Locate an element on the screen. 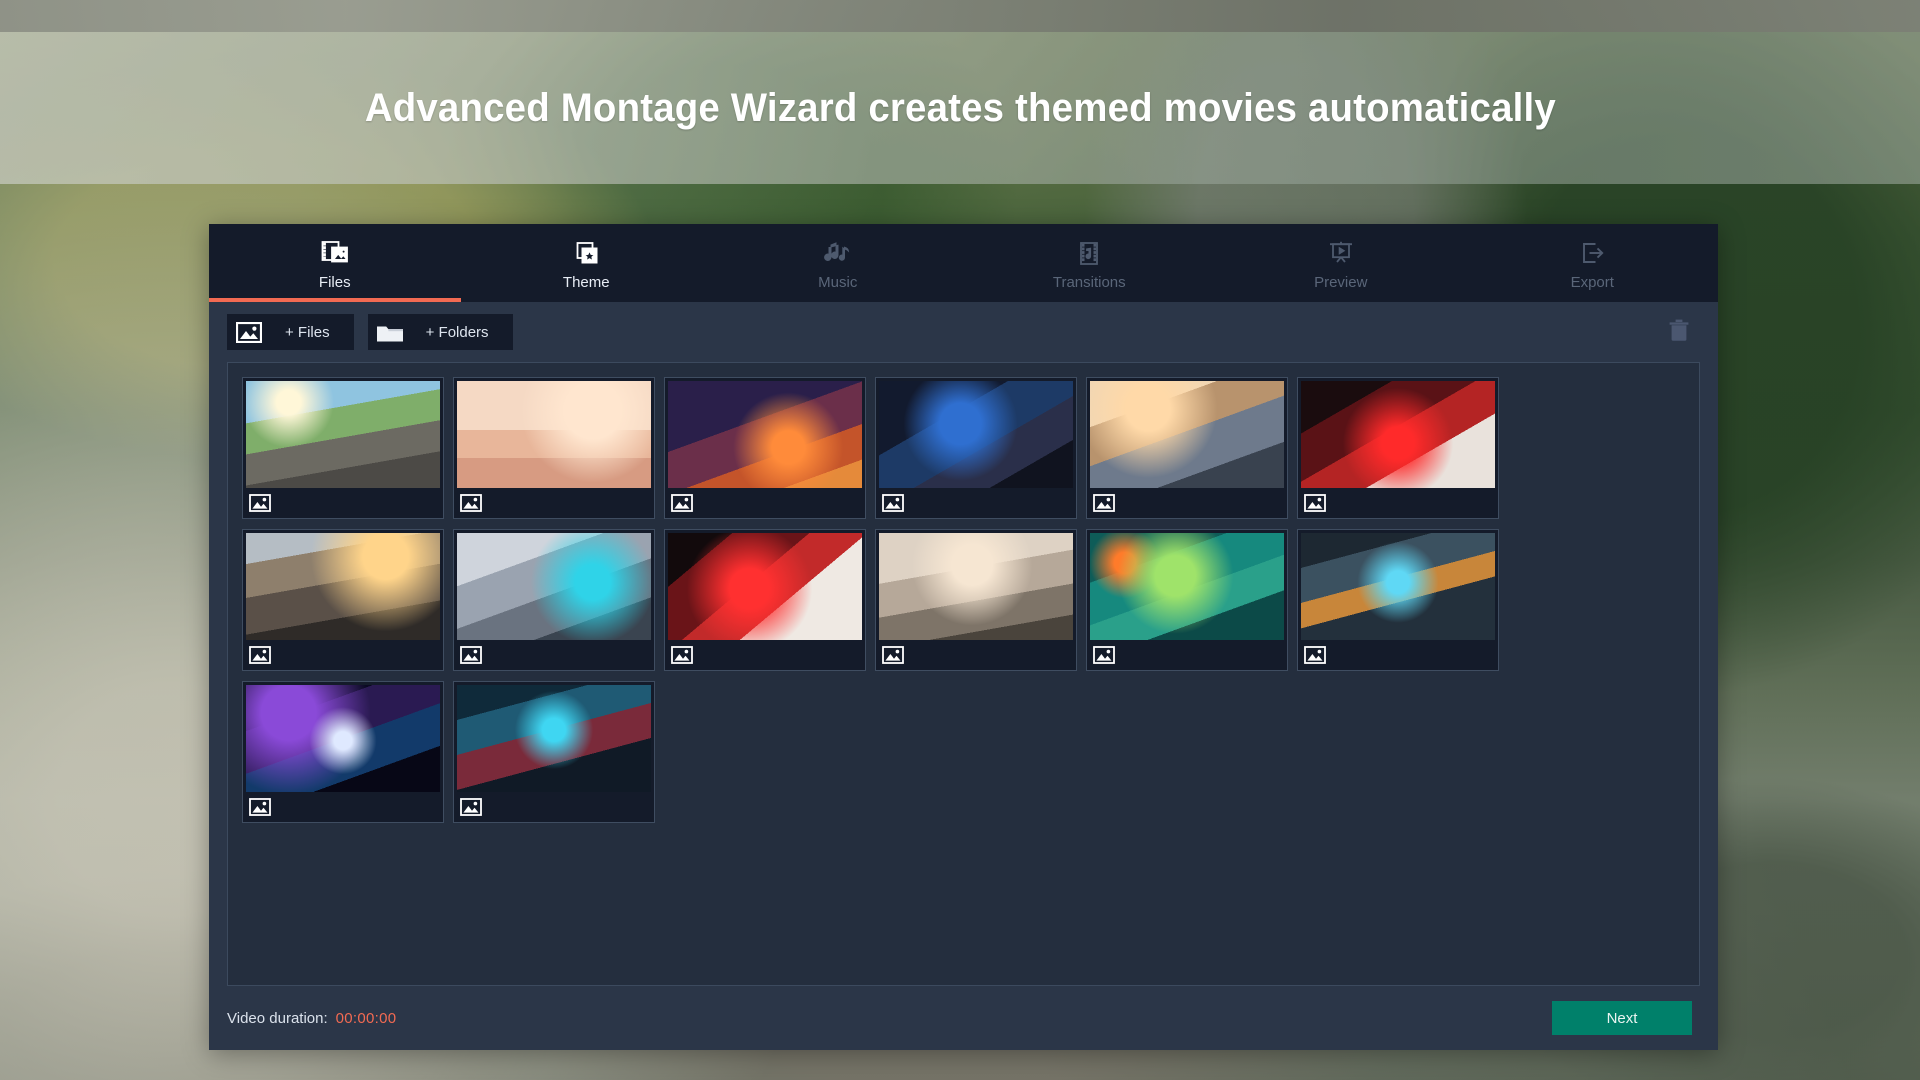 The width and height of the screenshot is (1920, 1080). preview-play-icon is located at coordinates (1341, 254).